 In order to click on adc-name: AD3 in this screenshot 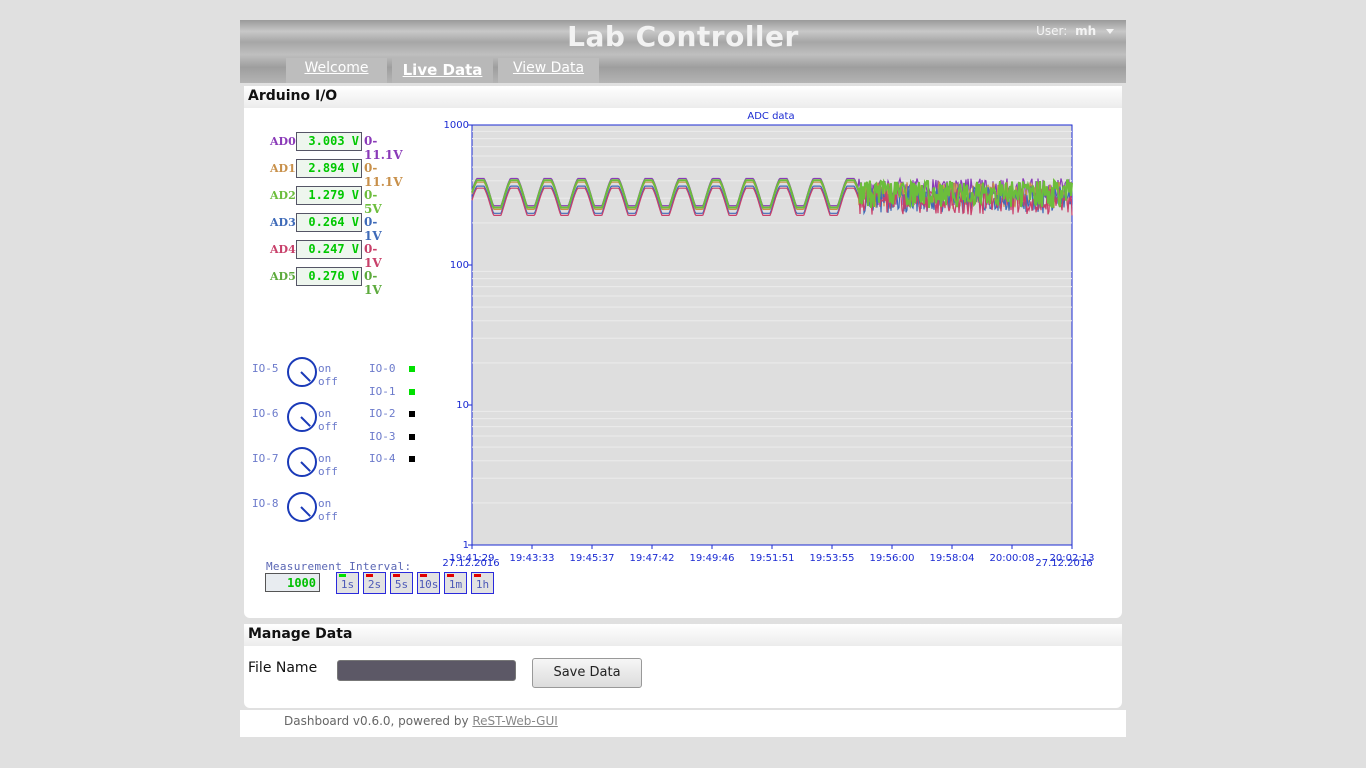, I will do `click(283, 222)`.